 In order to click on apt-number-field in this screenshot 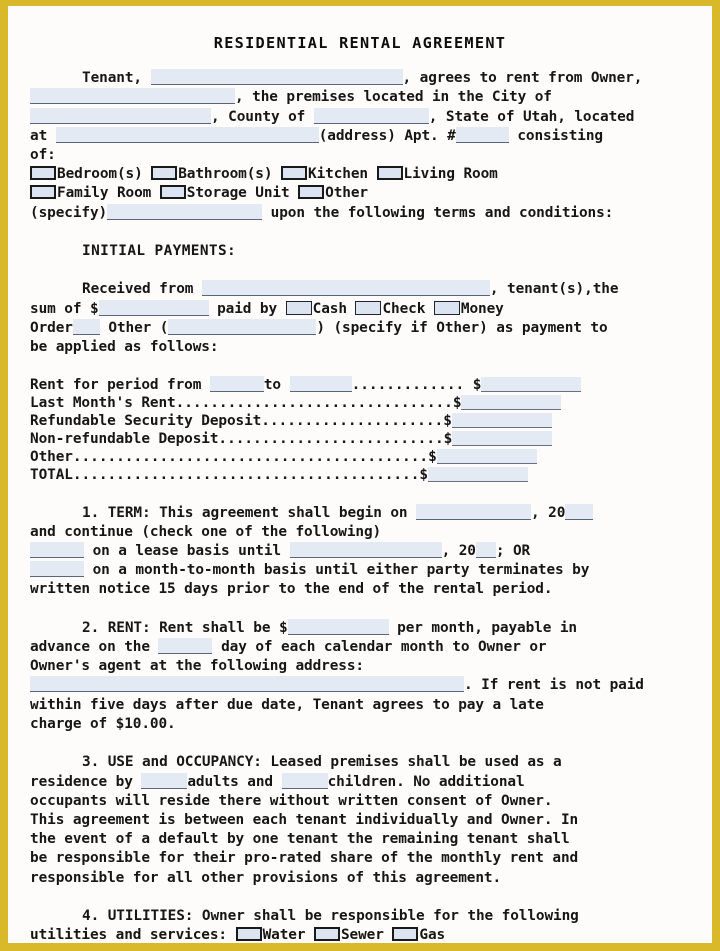, I will do `click(482, 134)`.